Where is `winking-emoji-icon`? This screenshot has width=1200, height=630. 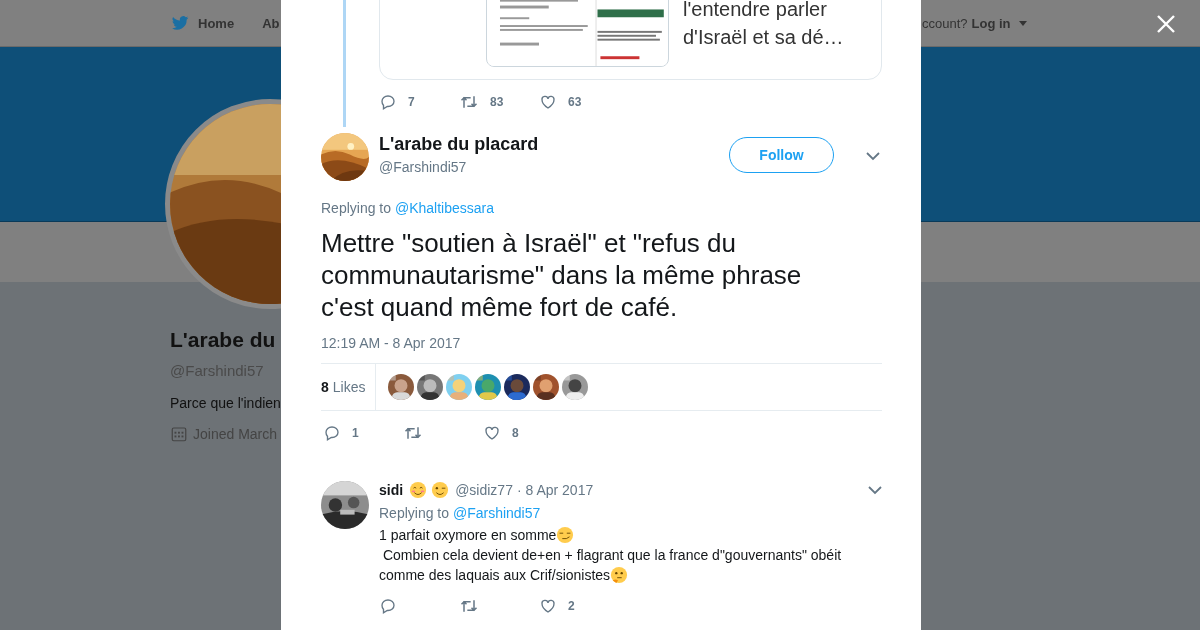 winking-emoji-icon is located at coordinates (440, 490).